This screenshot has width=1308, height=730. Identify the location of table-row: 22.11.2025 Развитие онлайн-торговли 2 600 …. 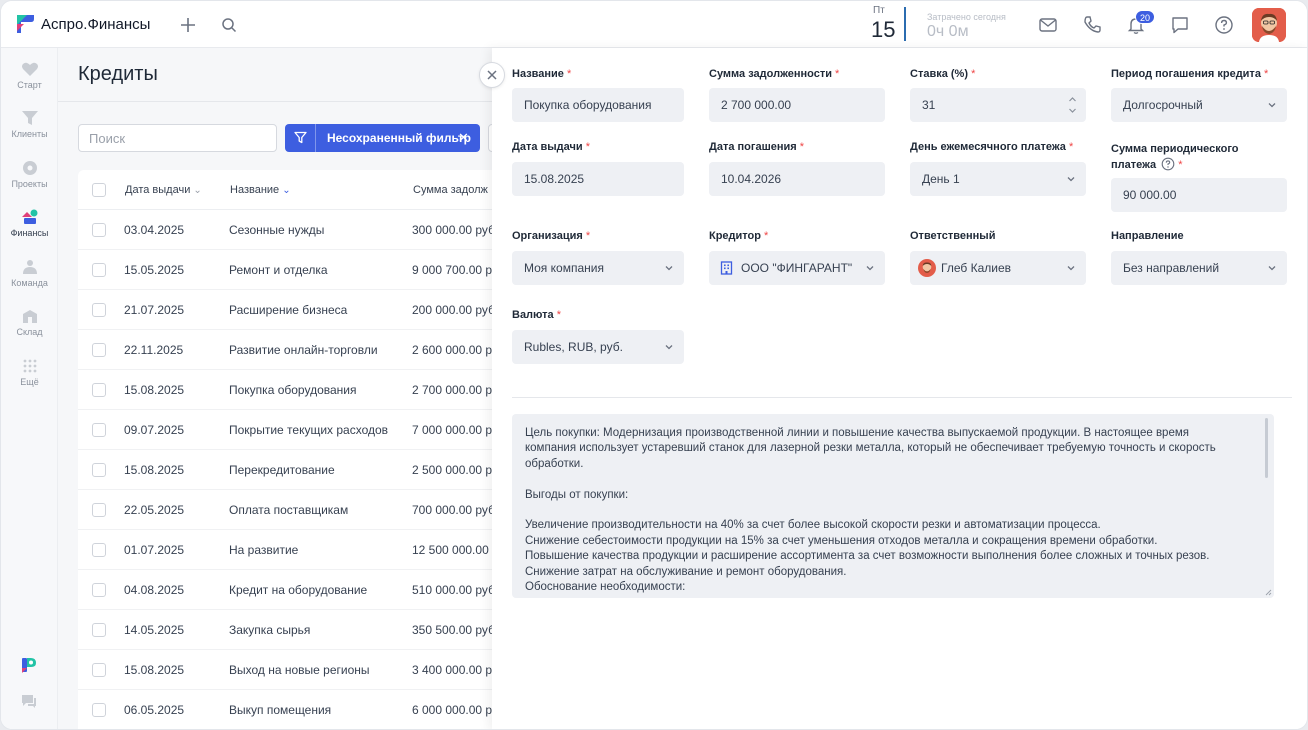
(288, 350).